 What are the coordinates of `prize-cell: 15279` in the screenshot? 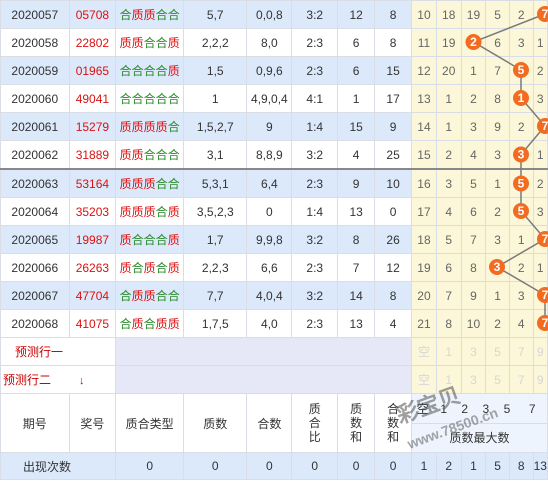 It's located at (92, 126).